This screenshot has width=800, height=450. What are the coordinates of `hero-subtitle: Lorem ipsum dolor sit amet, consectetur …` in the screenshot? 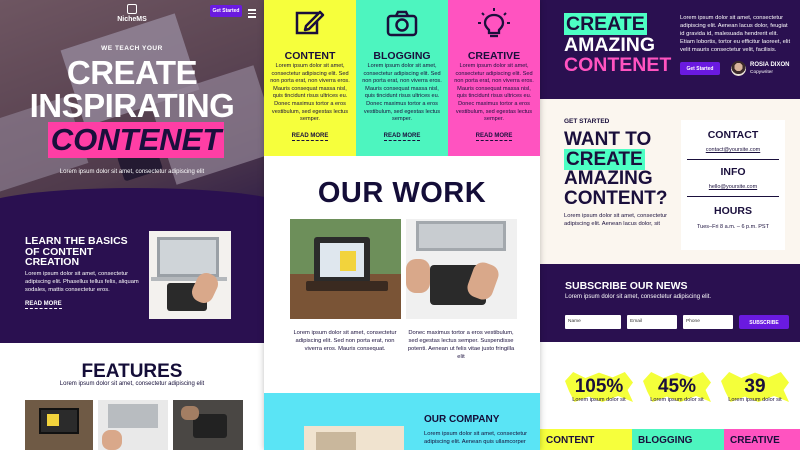 It's located at (132, 172).